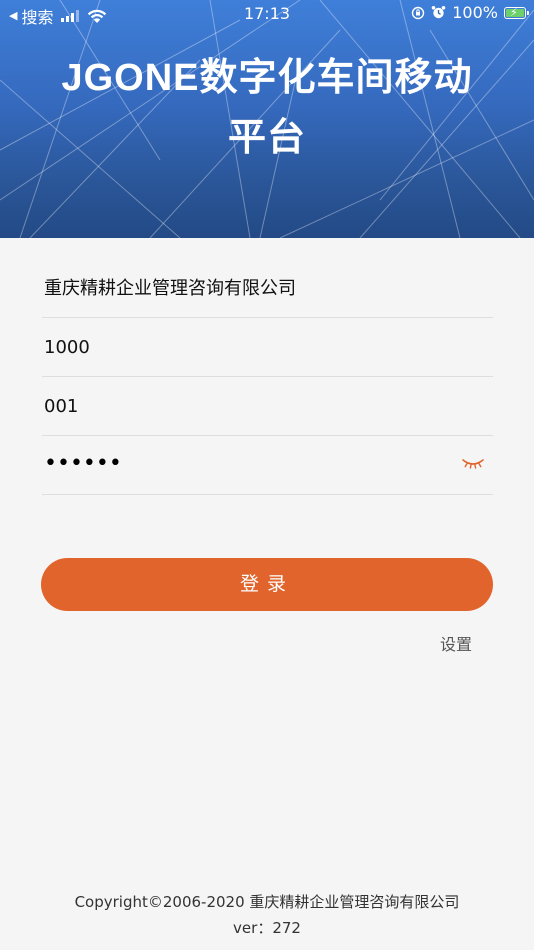 This screenshot has width=534, height=950. What do you see at coordinates (456, 643) in the screenshot?
I see `settings-link: 设置` at bounding box center [456, 643].